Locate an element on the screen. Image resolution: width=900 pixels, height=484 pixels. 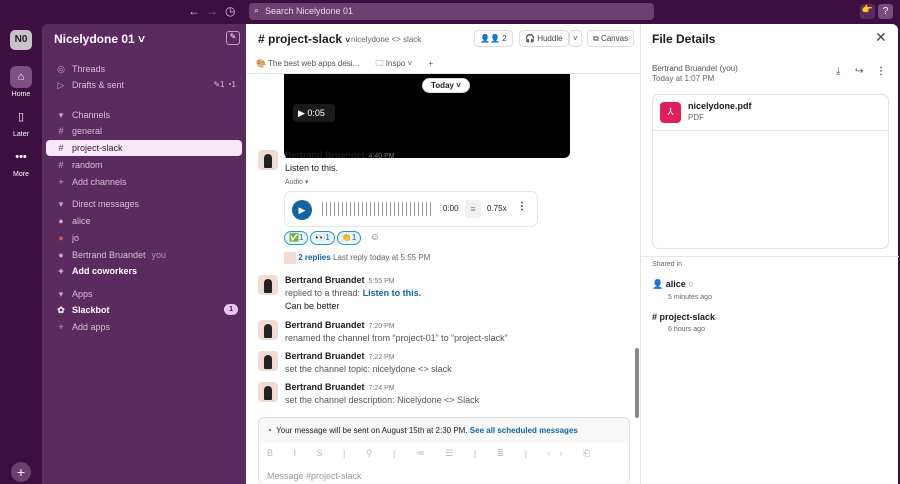
dm-self: ● Bertrand Bruandet you is located at coordinates (144, 255).